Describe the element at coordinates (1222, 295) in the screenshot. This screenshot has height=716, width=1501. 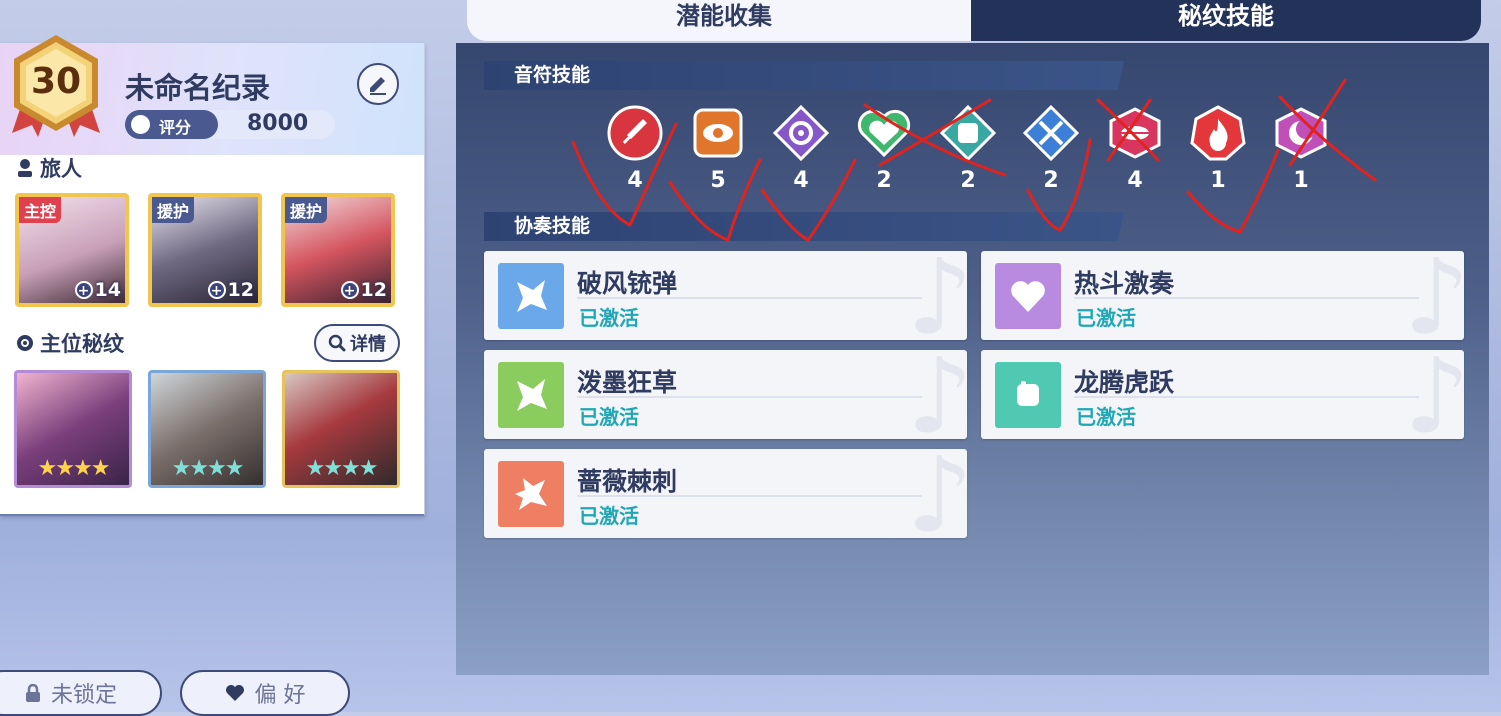
I see `skill-card: 热斗激奏 已激活 ♪` at that location.